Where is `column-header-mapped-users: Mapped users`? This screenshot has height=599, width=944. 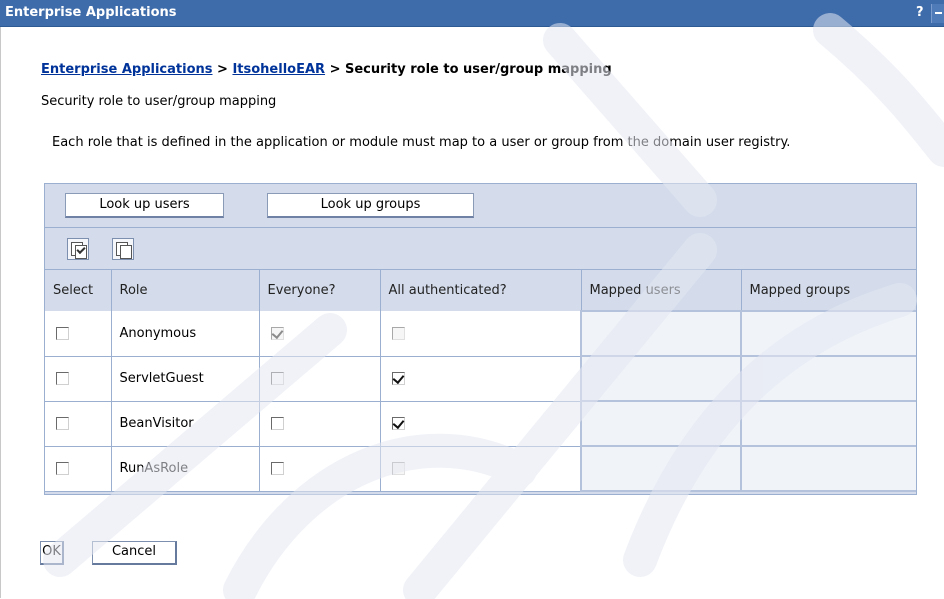 column-header-mapped-users: Mapped users is located at coordinates (661, 290).